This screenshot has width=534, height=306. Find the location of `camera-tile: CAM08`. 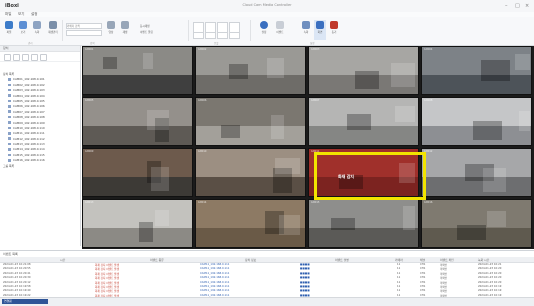

camera-tile: CAM08 is located at coordinates (476, 121).